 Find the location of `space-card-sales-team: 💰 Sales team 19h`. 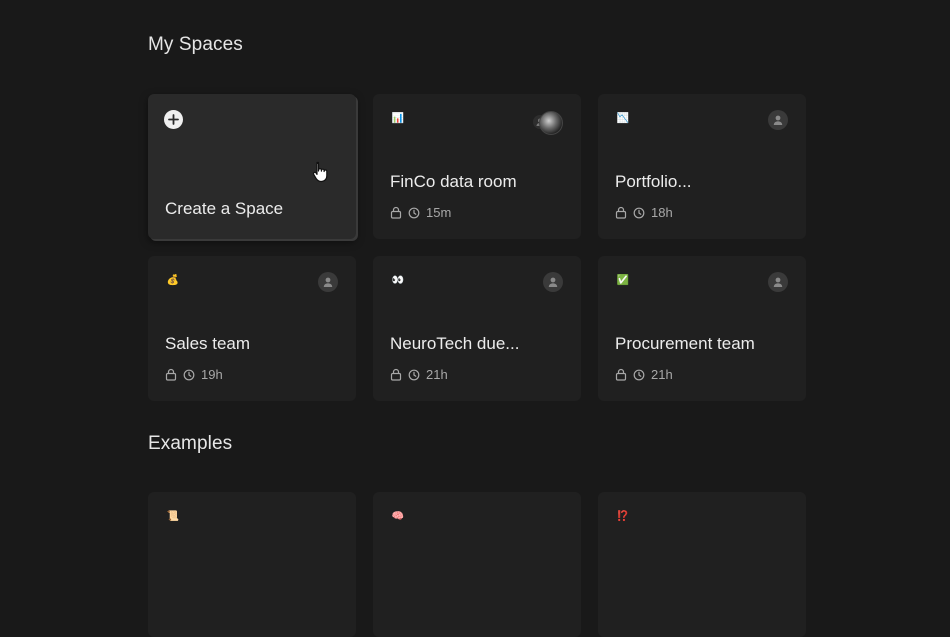

space-card-sales-team: 💰 Sales team 19h is located at coordinates (252, 328).